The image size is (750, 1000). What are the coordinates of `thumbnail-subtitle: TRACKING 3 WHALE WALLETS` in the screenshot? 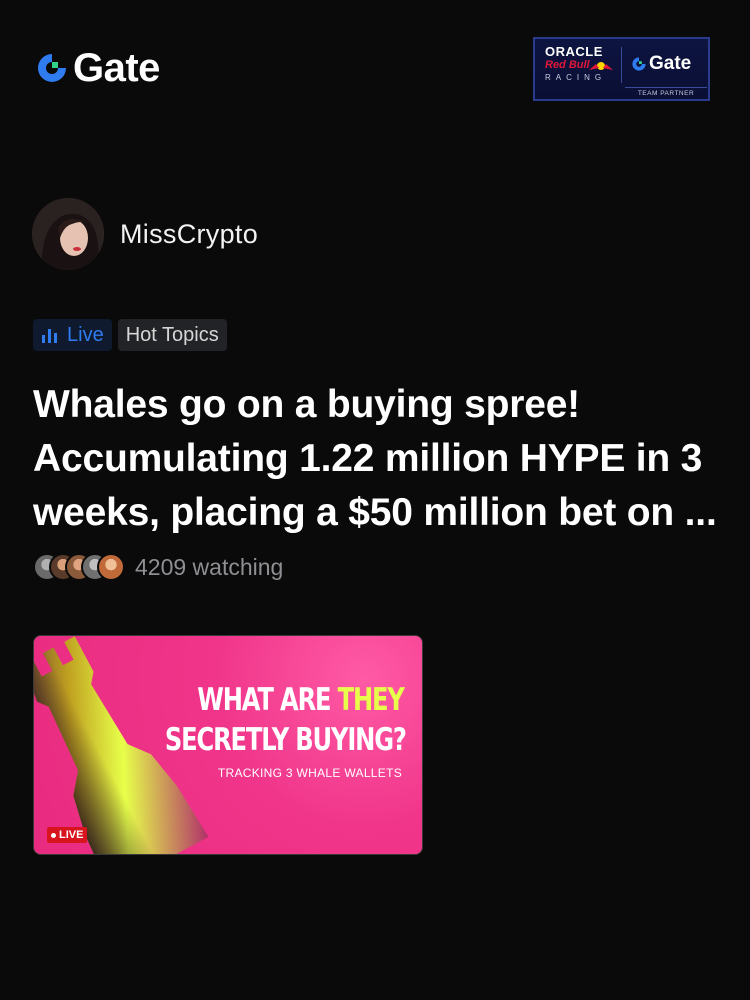 It's located at (309, 773).